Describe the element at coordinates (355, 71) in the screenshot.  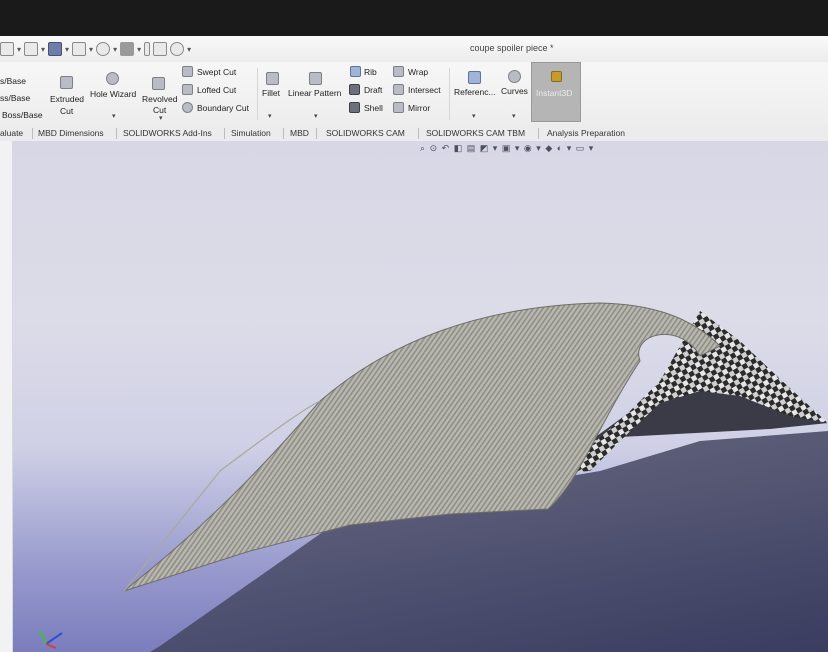
I see `rib-icon` at that location.